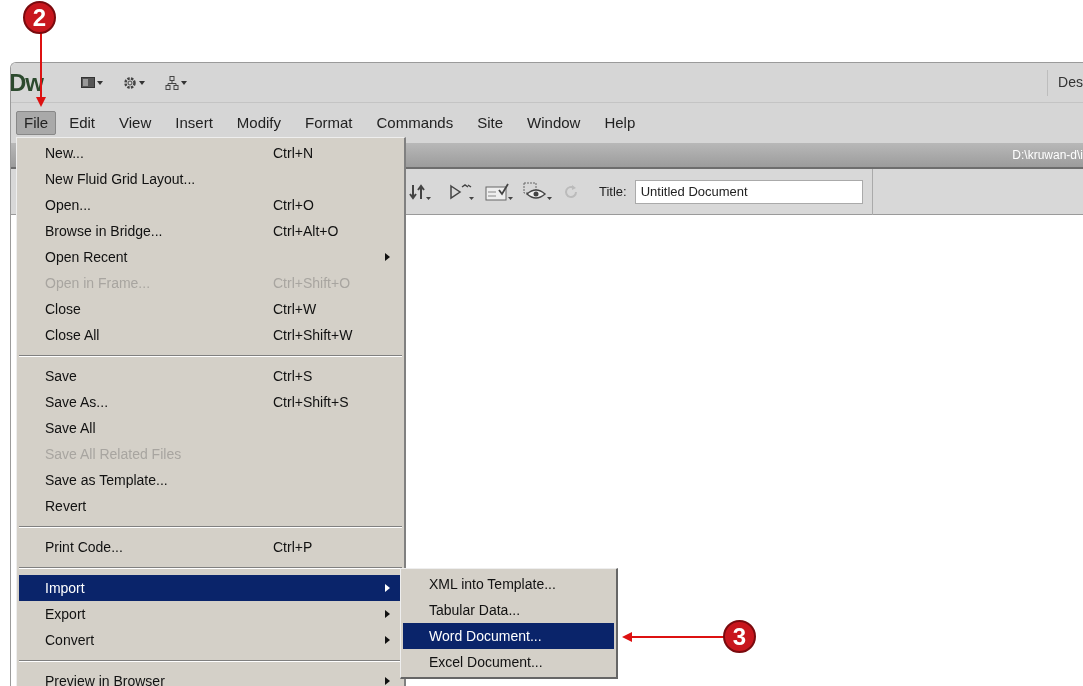 The image size is (1083, 686). Describe the element at coordinates (210, 335) in the screenshot. I see `menu-item: Close All Ctrl+Shift+W` at that location.